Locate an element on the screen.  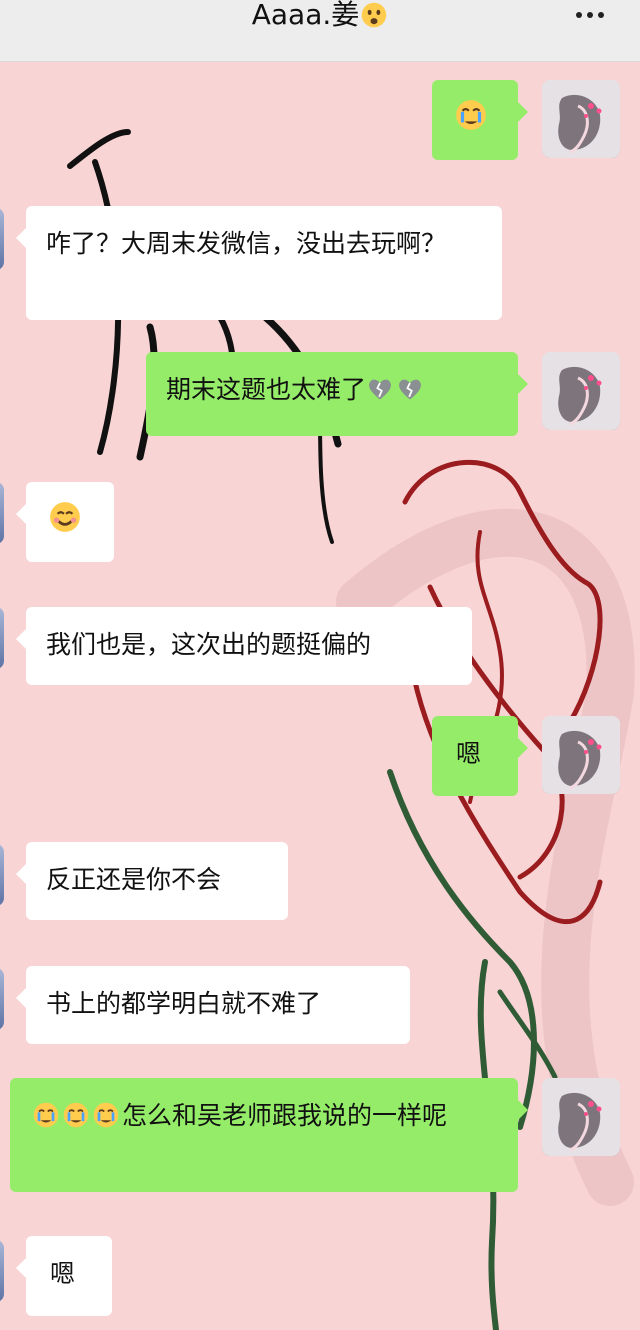
outgoing-message-bubble: 怎么和吴老师跟我说的一样呢 is located at coordinates (269, 1135).